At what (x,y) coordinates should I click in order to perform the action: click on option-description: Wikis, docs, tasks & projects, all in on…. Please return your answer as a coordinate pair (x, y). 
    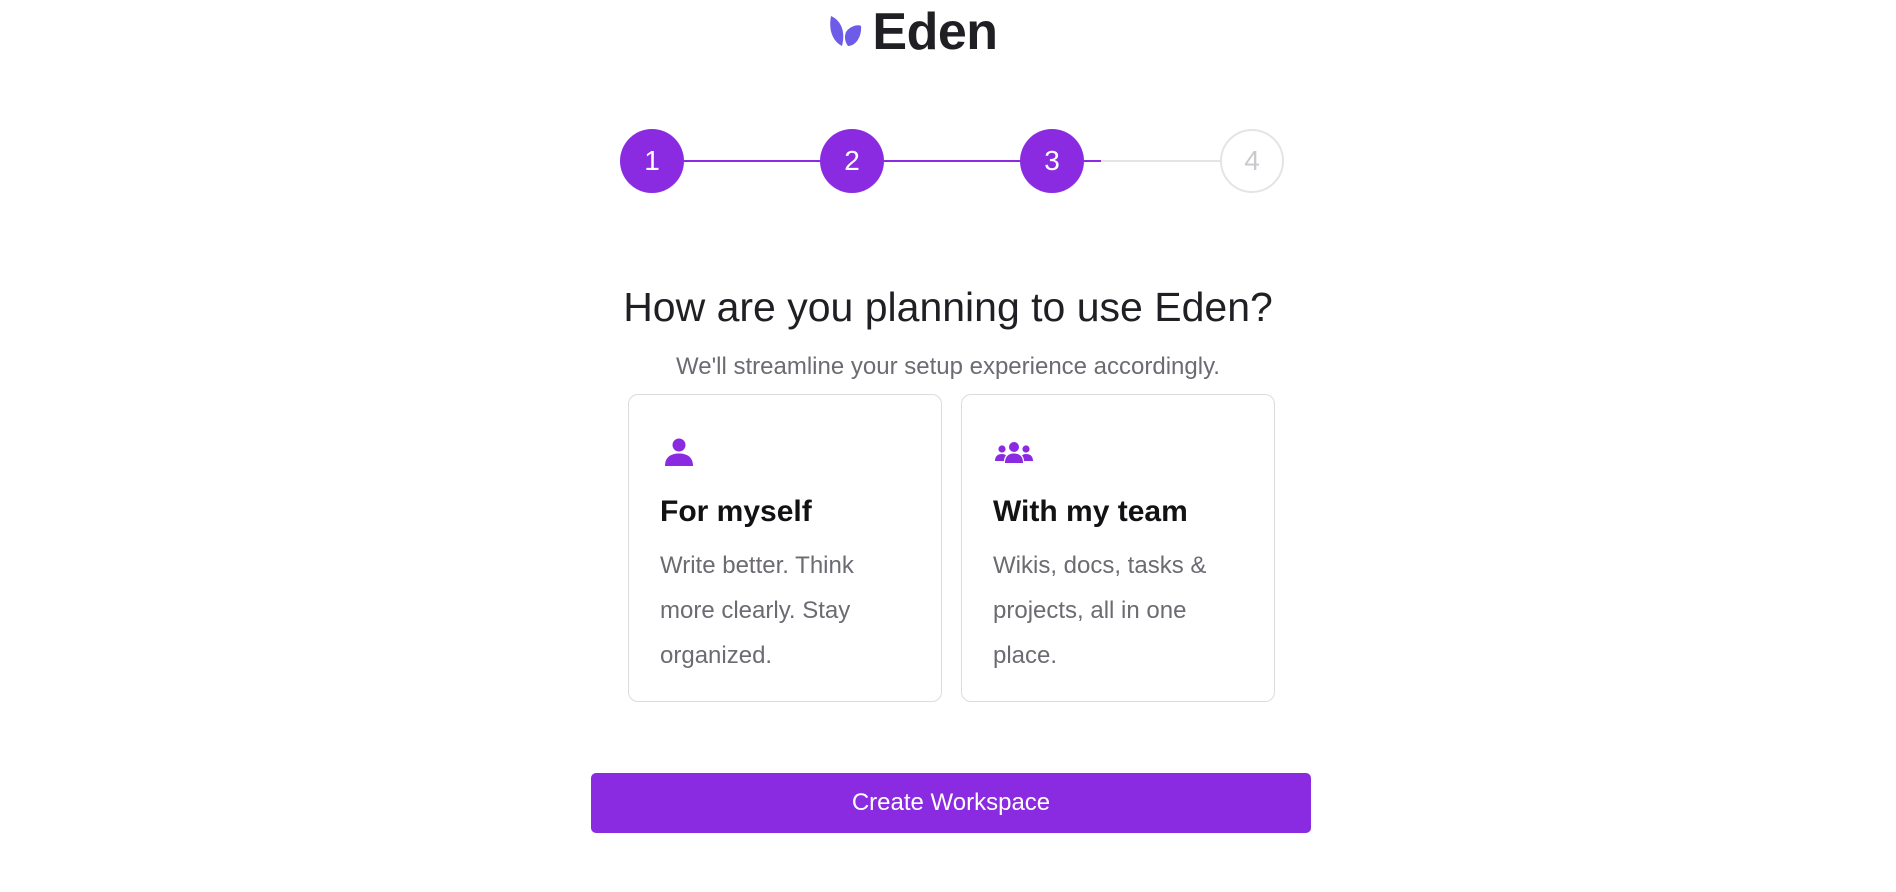
    Looking at the image, I should click on (1100, 610).